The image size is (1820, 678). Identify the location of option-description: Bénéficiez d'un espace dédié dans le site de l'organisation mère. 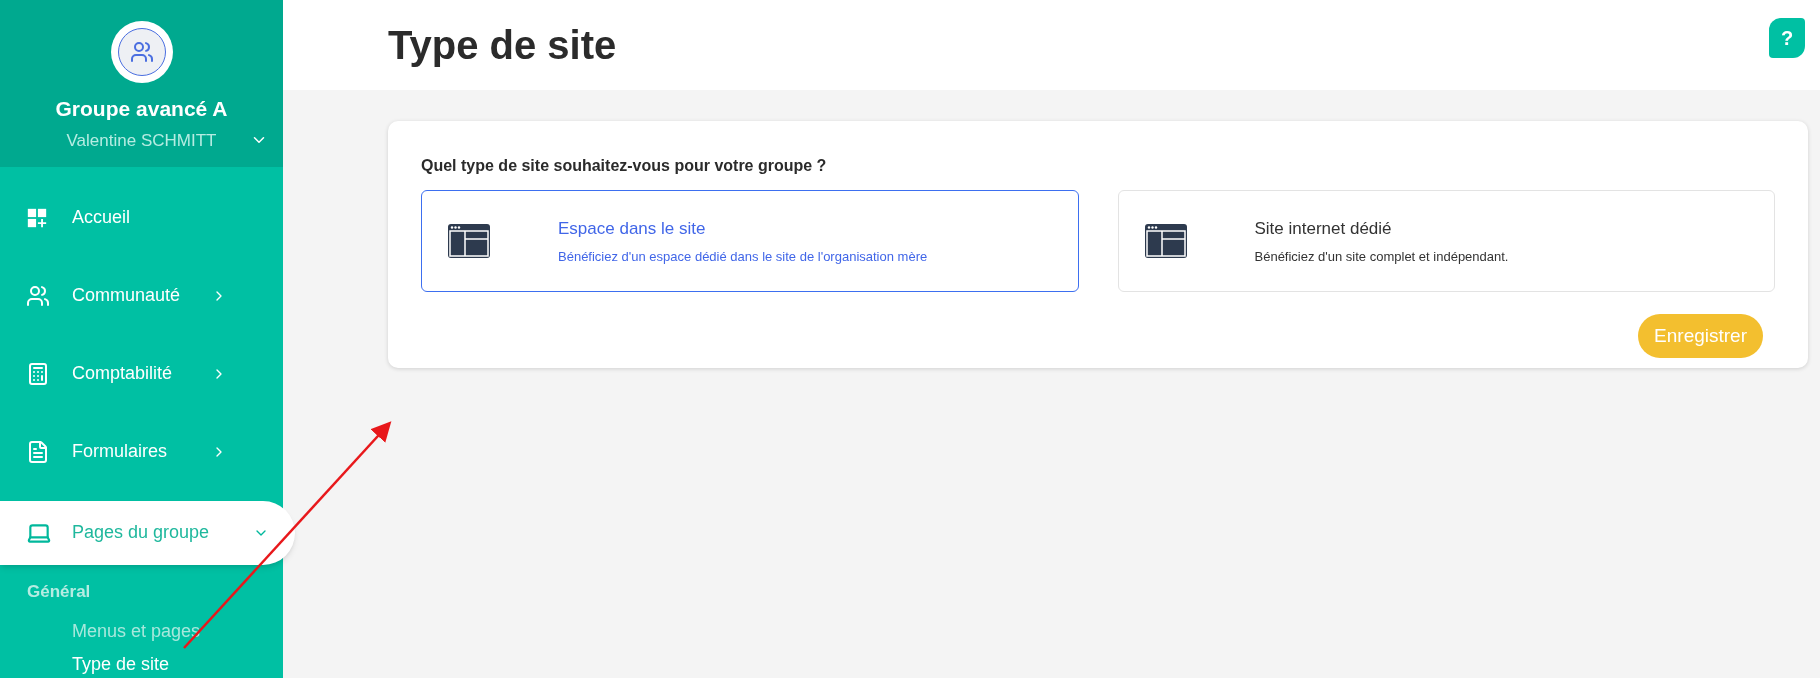
(743, 256).